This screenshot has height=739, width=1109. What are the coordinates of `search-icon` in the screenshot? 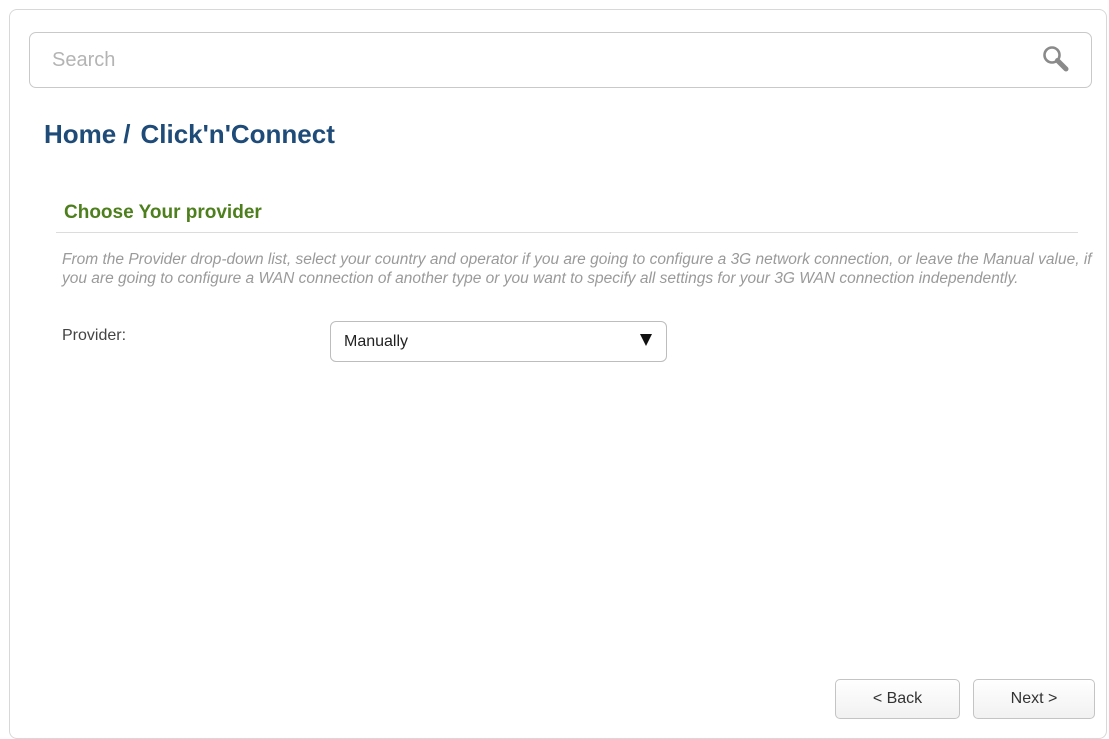 It's located at (1056, 59).